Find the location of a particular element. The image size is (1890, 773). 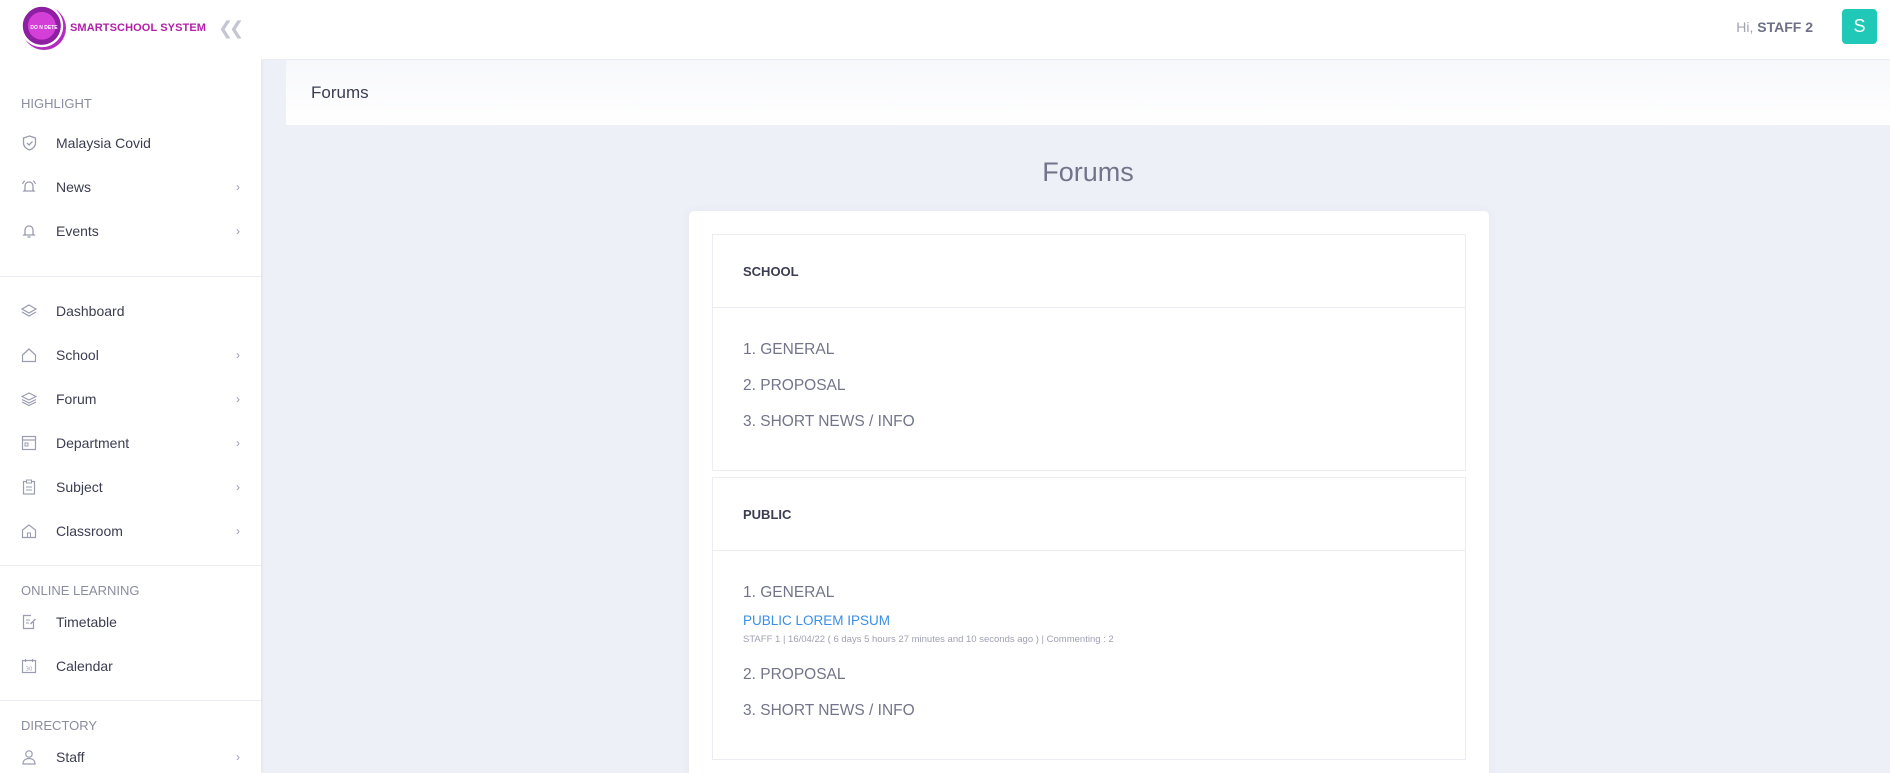

calendar-icon: 30 is located at coordinates (29, 666).